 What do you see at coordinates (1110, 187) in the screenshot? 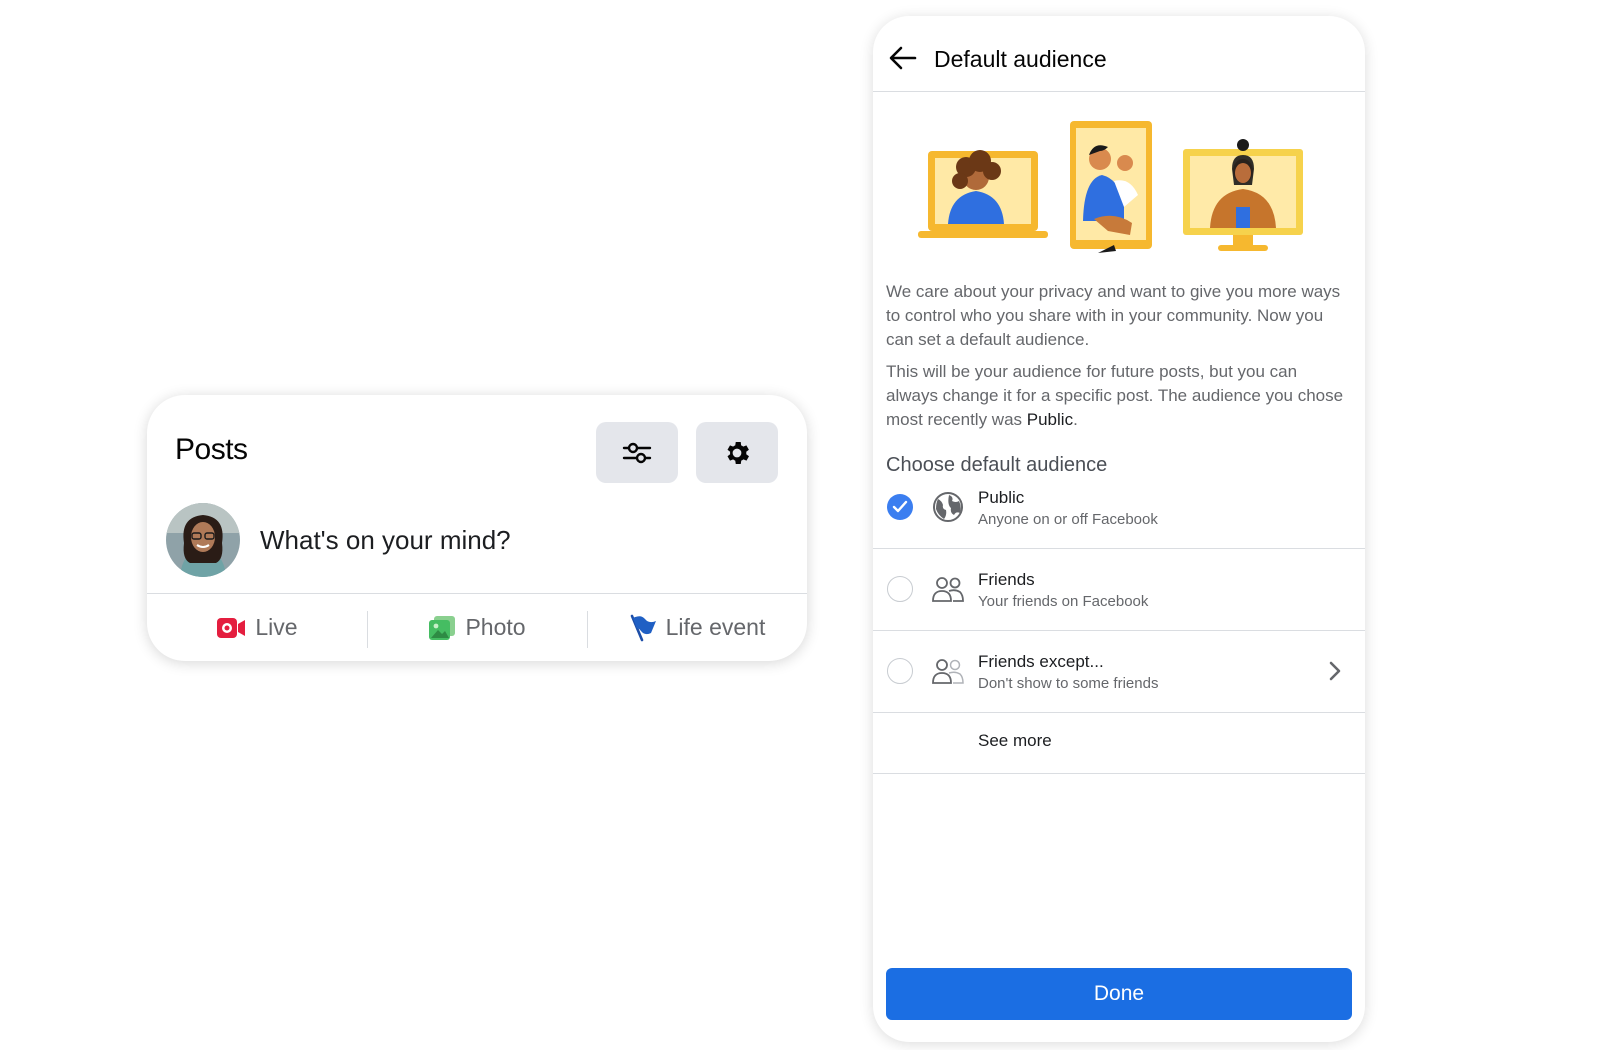
I see `audience-illustration` at bounding box center [1110, 187].